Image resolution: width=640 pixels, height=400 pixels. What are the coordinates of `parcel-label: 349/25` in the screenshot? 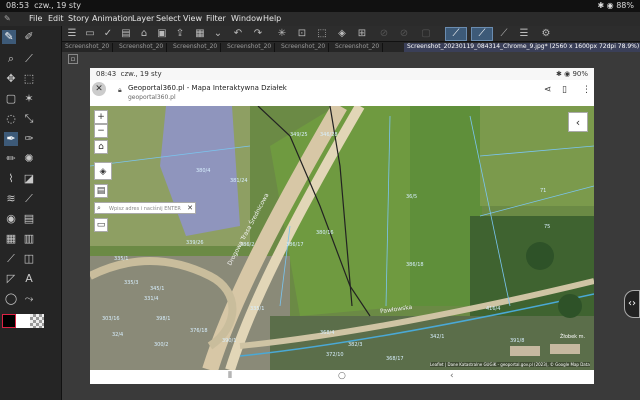 It's located at (299, 135).